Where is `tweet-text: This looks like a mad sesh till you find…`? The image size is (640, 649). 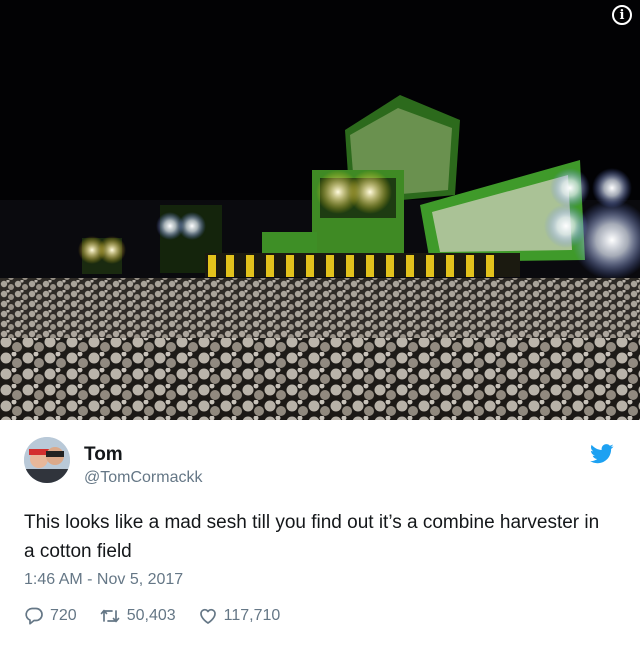 tweet-text: This looks like a mad sesh till you find… is located at coordinates (312, 537).